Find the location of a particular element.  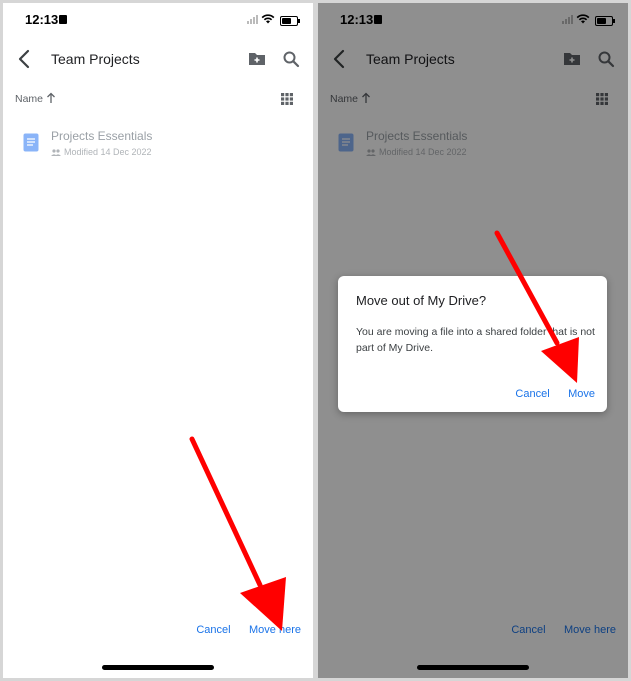

dialog-title: Move out of My Drive? is located at coordinates (421, 300).